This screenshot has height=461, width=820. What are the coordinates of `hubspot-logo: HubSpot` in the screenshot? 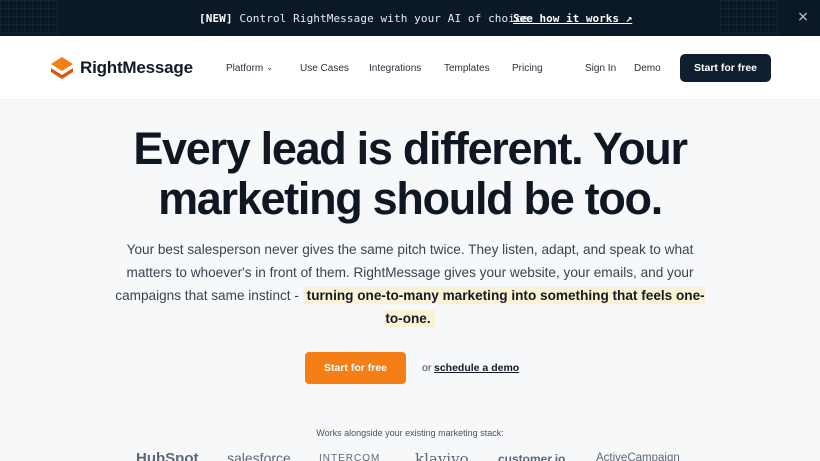 It's located at (167, 455).